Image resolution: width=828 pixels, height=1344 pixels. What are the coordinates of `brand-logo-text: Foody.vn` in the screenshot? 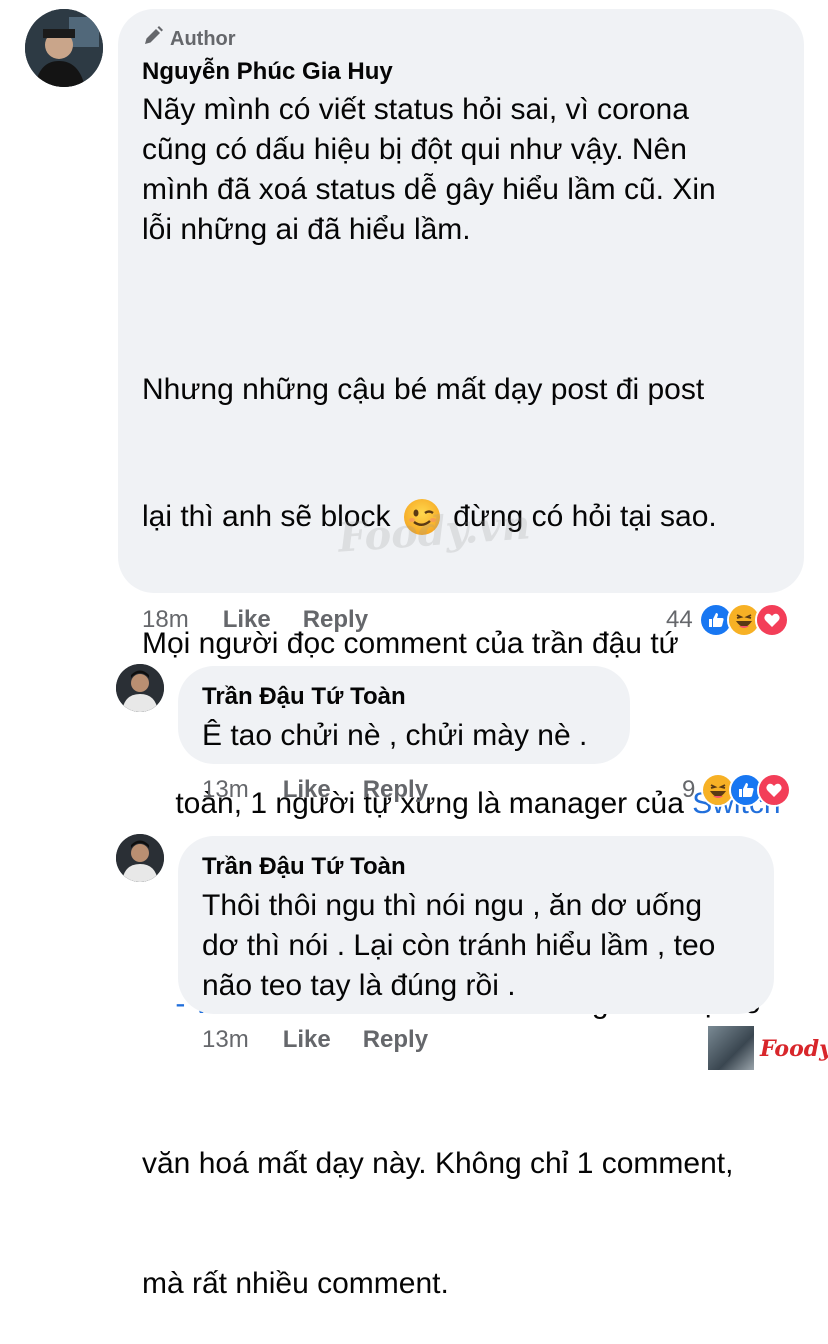 It's located at (794, 1049).